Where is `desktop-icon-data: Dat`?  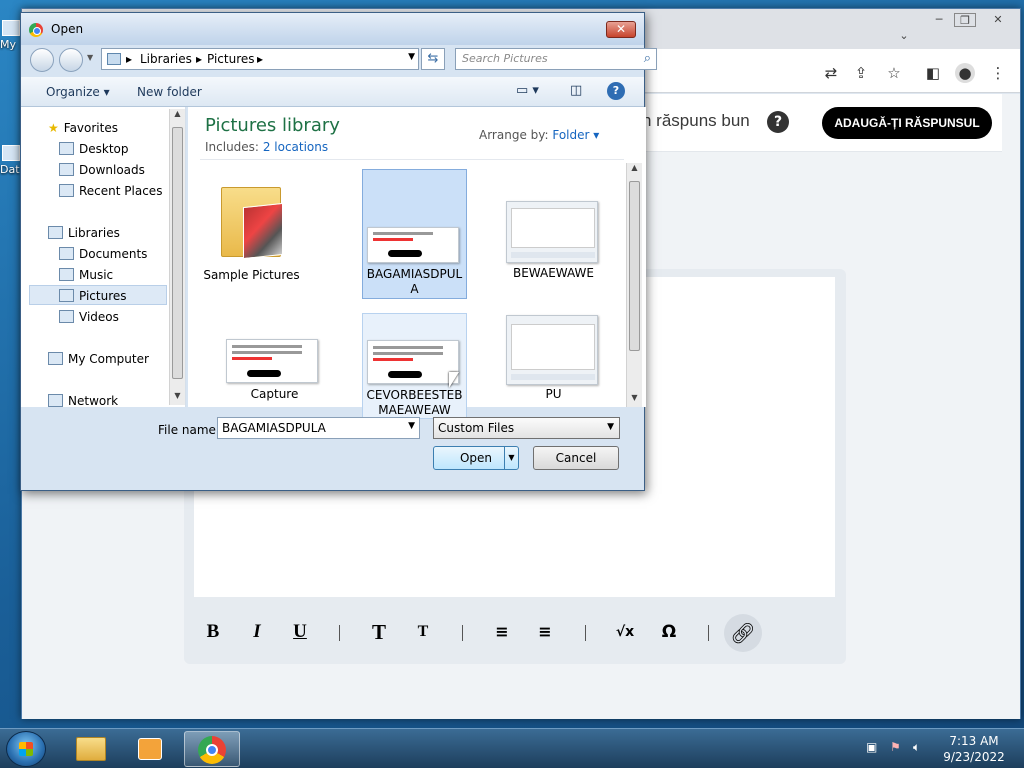 desktop-icon-data: Dat is located at coordinates (11, 160).